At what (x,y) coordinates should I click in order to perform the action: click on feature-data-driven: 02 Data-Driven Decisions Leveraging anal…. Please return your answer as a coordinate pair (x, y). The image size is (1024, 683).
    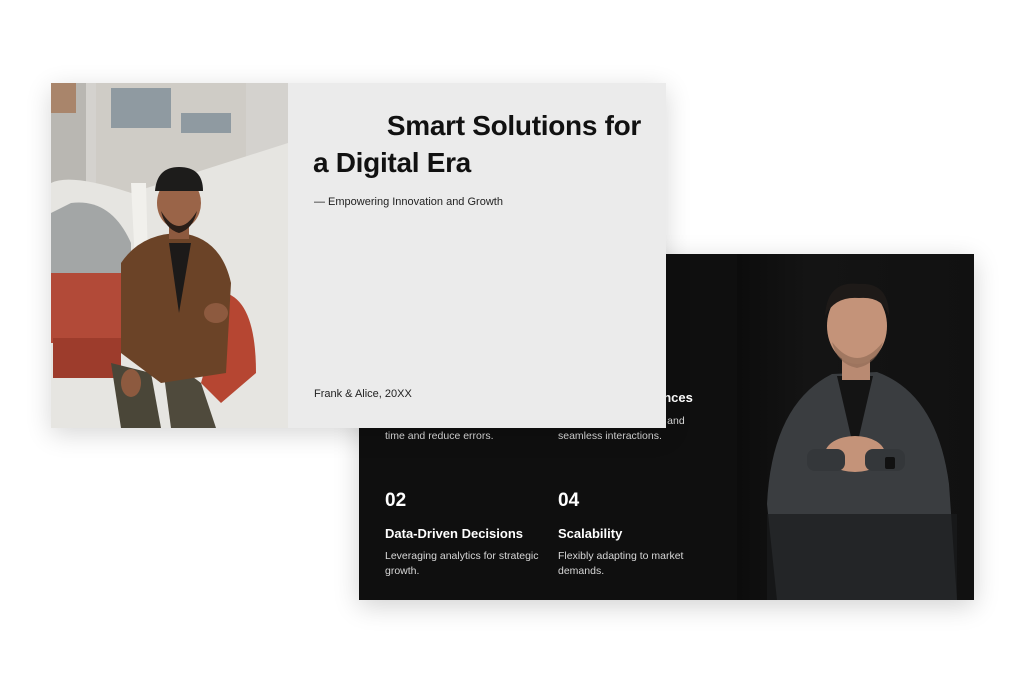
    Looking at the image, I should click on (467, 535).